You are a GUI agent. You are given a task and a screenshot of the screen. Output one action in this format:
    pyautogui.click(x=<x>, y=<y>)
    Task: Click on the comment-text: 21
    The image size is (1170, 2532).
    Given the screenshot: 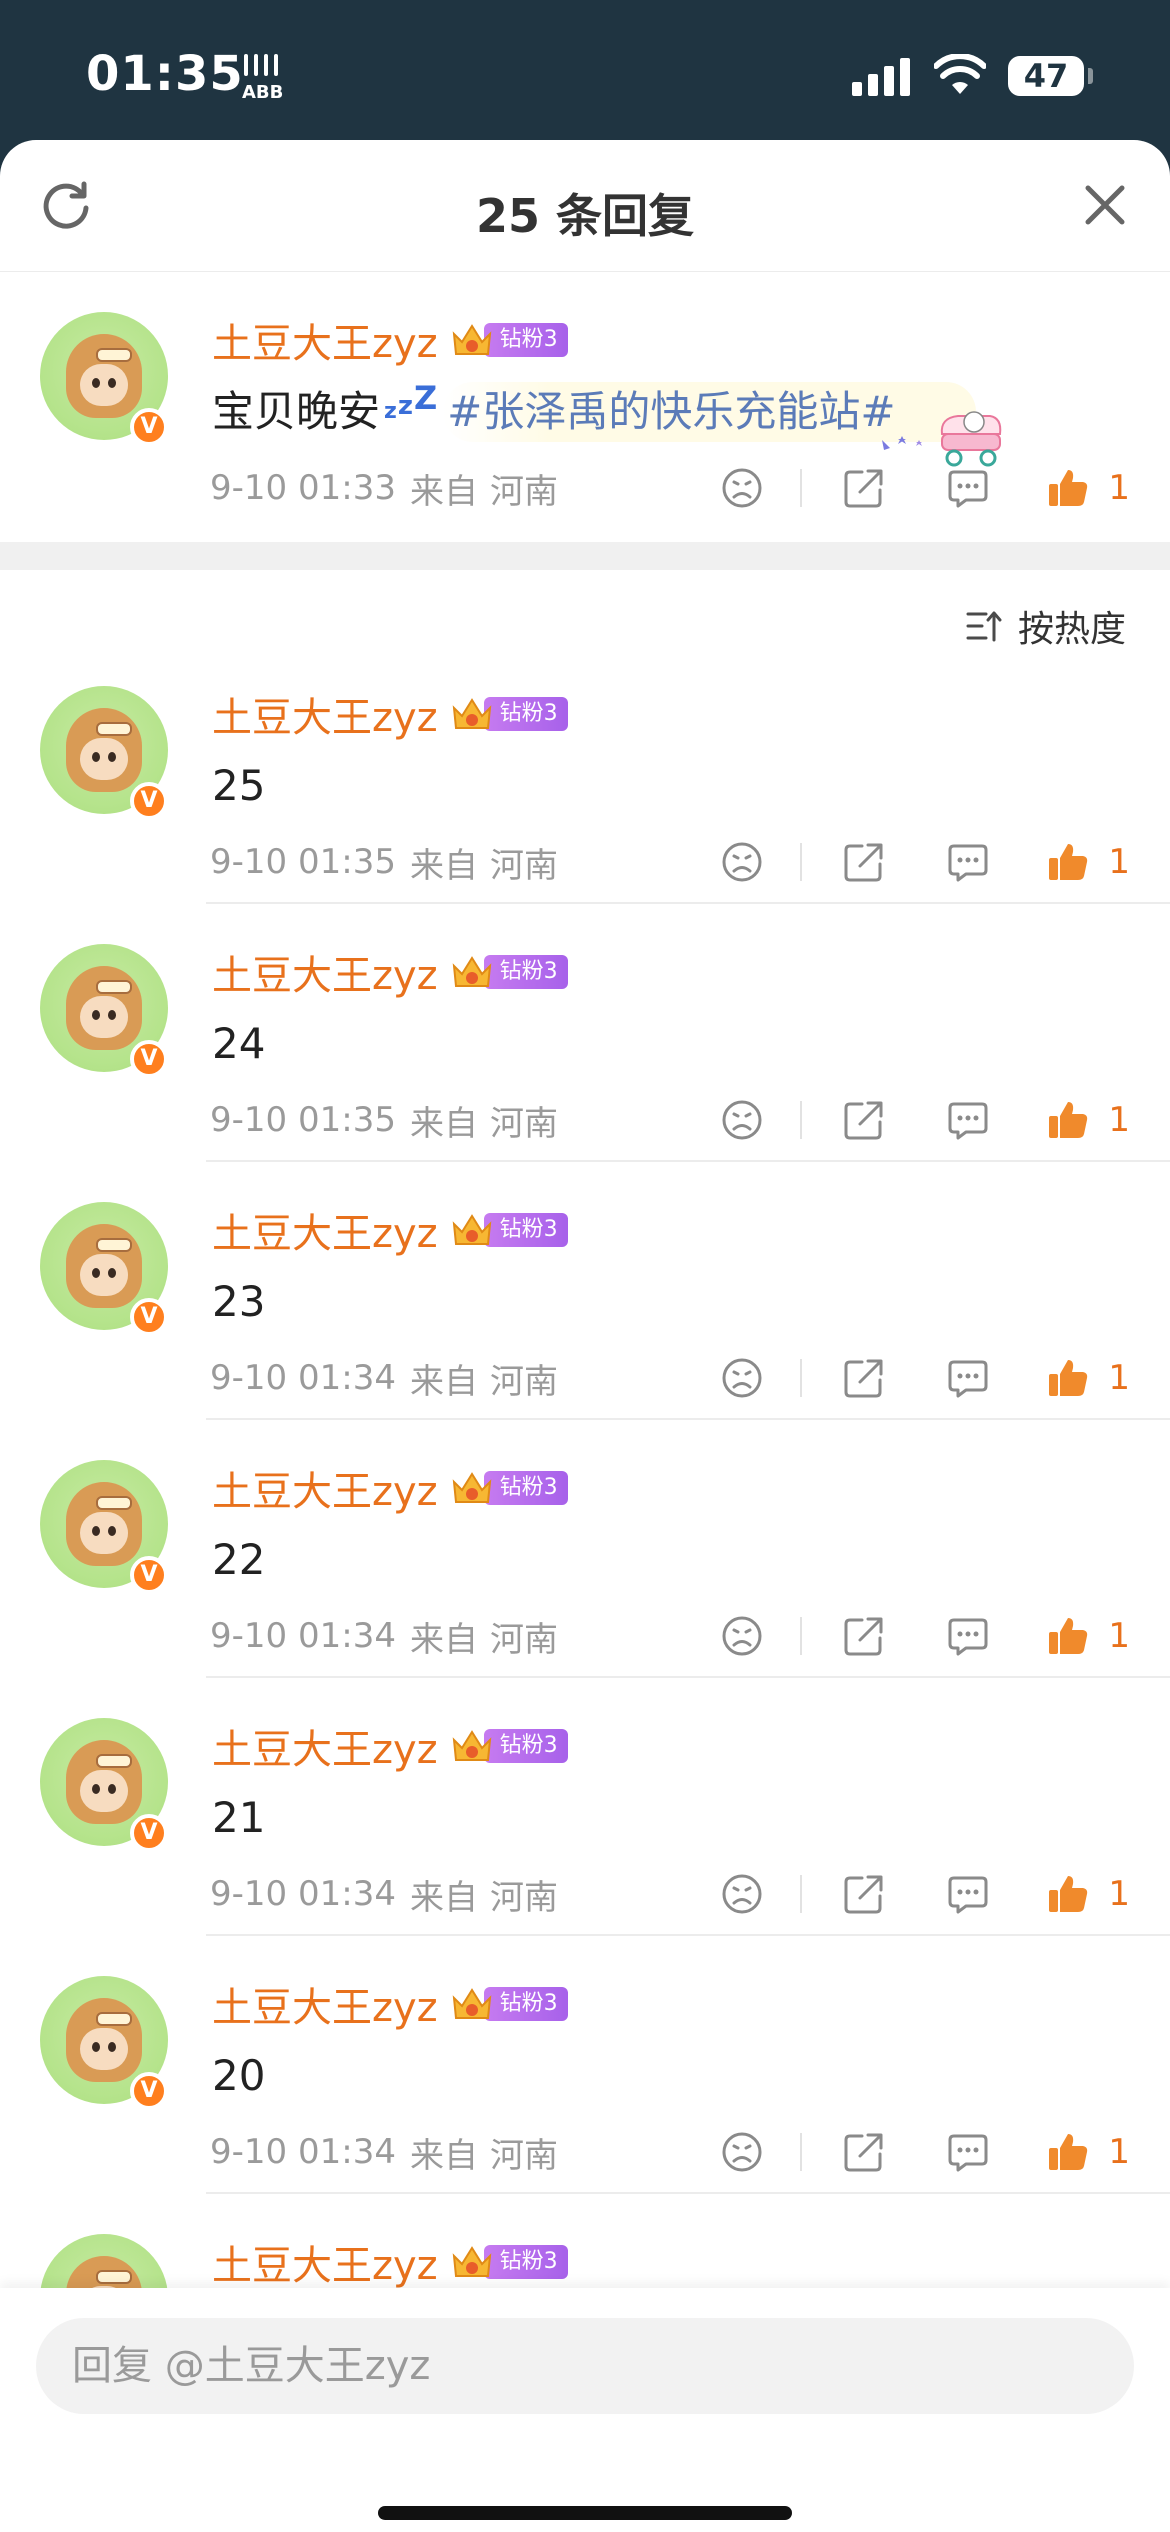 What is the action you would take?
    pyautogui.click(x=239, y=1817)
    